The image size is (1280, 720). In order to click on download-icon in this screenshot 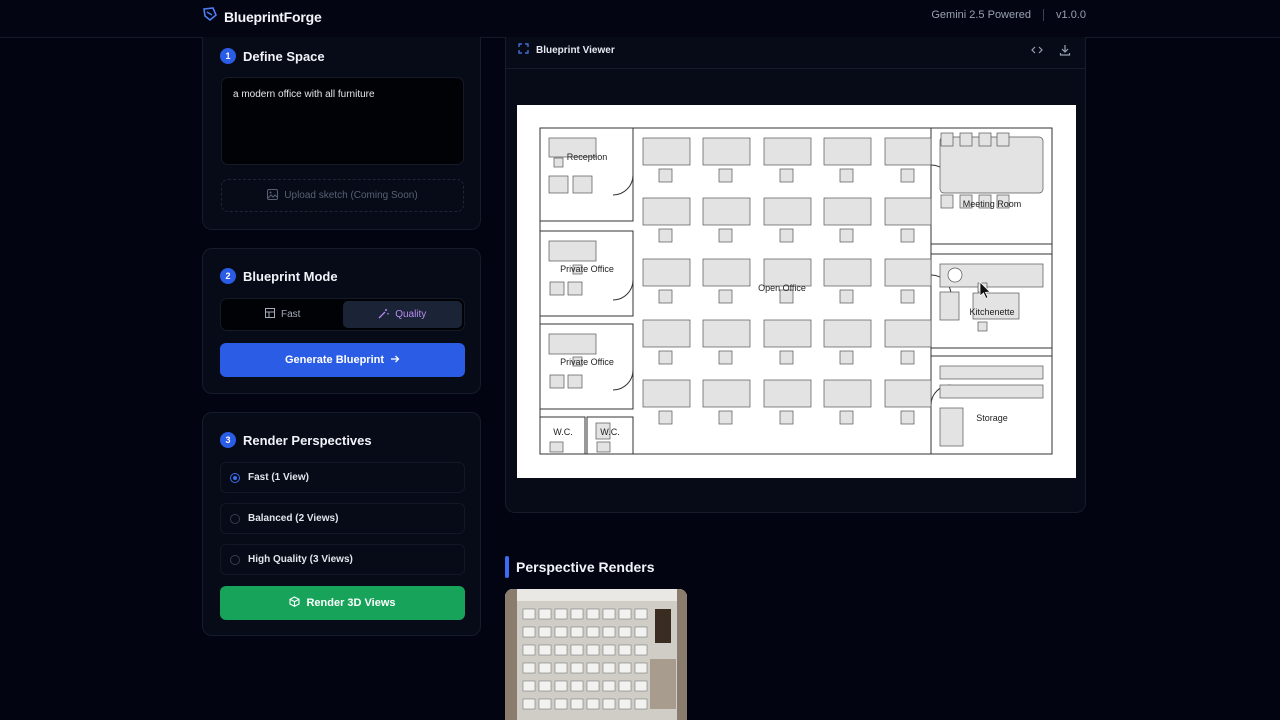, I will do `click(1065, 52)`.